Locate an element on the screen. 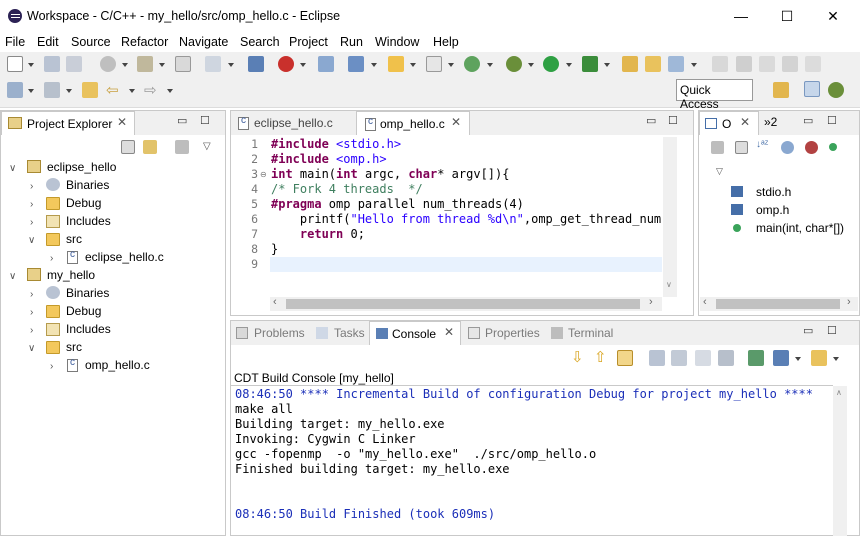 The image size is (860, 536). tab-console: Console ✕ is located at coordinates (415, 333).